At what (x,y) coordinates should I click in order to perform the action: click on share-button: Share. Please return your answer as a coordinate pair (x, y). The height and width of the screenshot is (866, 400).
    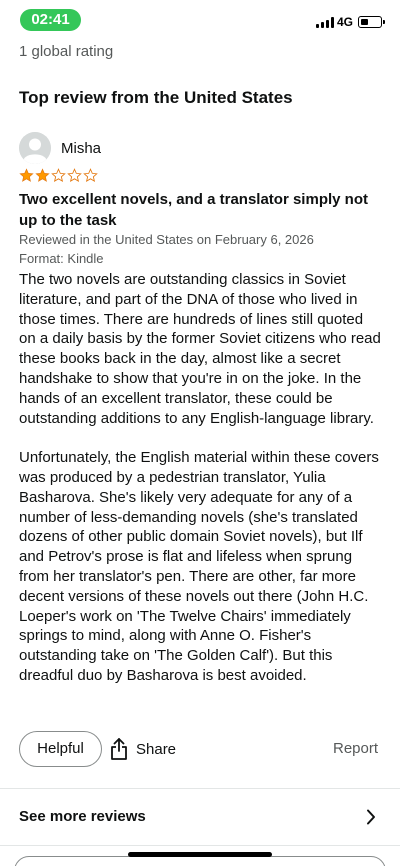
    Looking at the image, I should click on (143, 749).